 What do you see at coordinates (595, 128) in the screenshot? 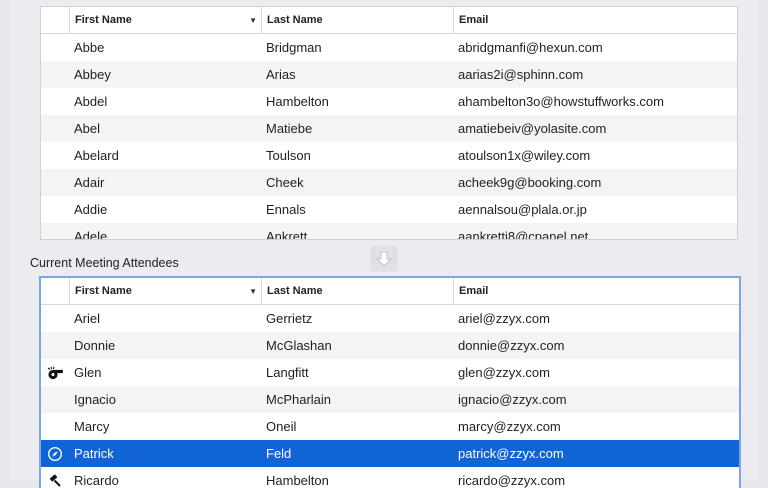
I see `email-cell: amatiebeiv@yolasite.com` at bounding box center [595, 128].